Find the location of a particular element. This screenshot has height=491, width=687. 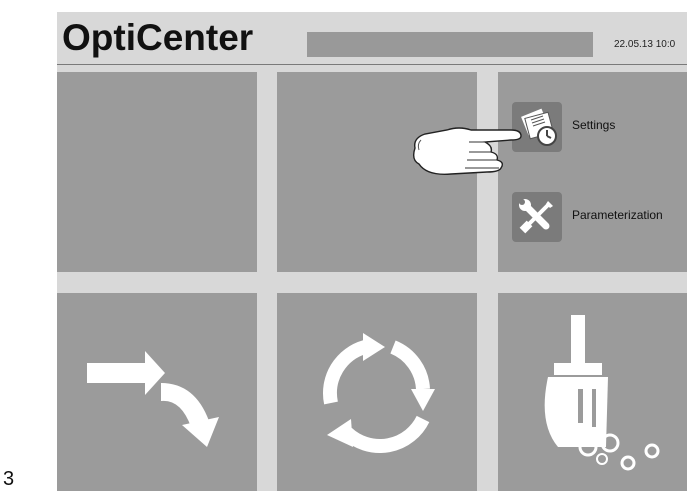

parameterization-menu-item: Parameterization is located at coordinates (599, 218).